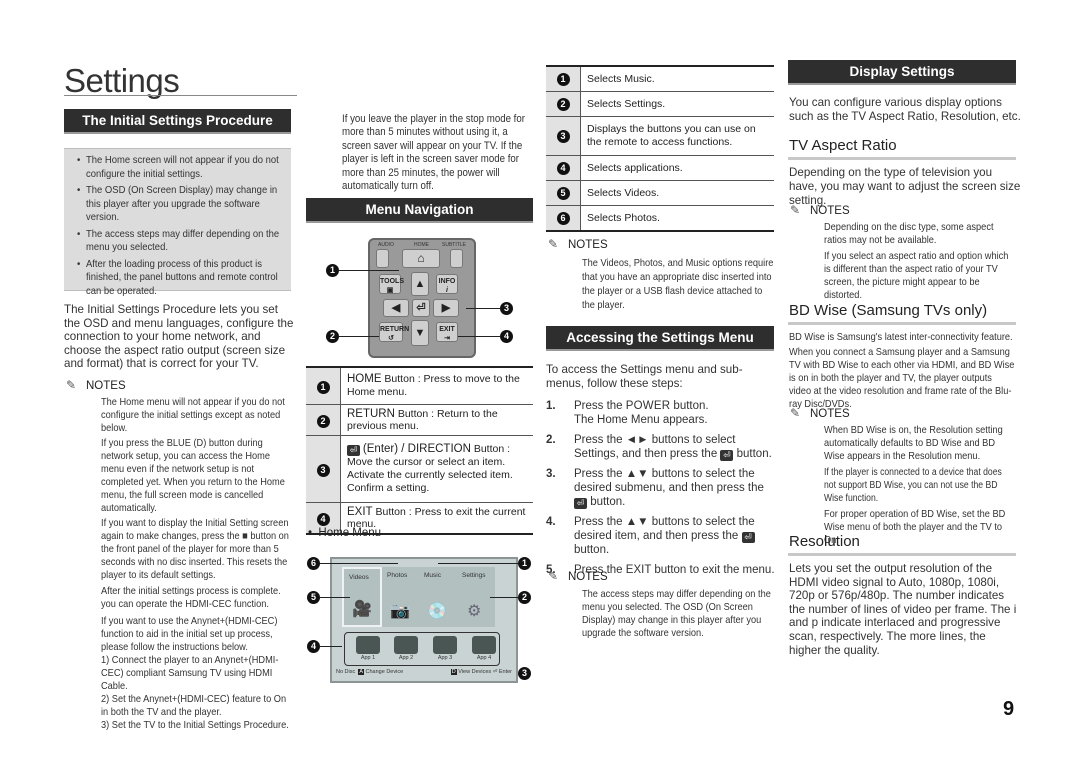 Image resolution: width=1080 pixels, height=776 pixels. What do you see at coordinates (506, 308) in the screenshot?
I see `callout-3: 3` at bounding box center [506, 308].